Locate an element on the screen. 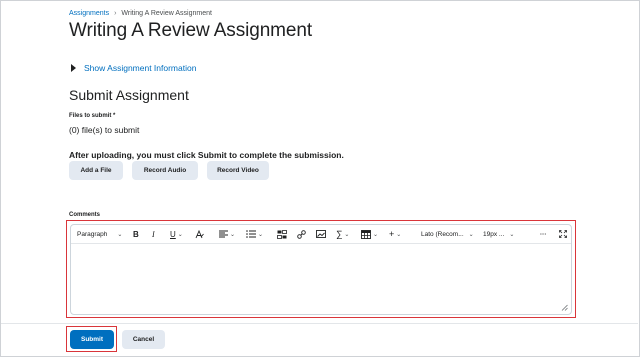  more-icon: ··· is located at coordinates (543, 234).